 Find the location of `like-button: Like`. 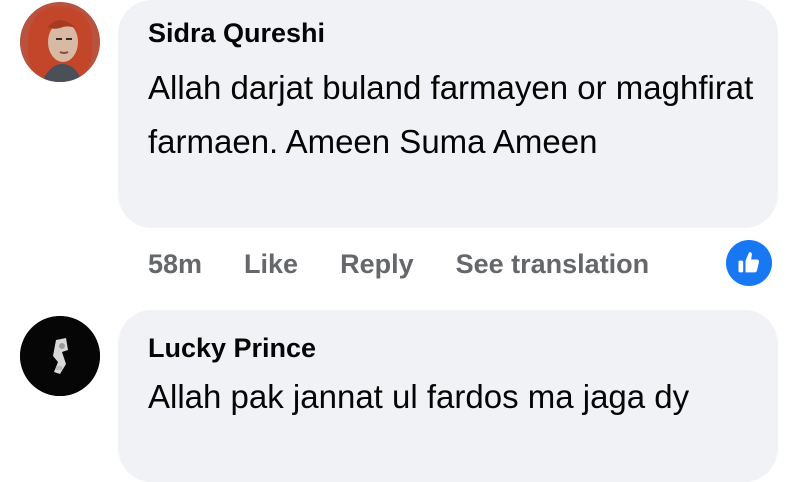

like-button: Like is located at coordinates (271, 264).